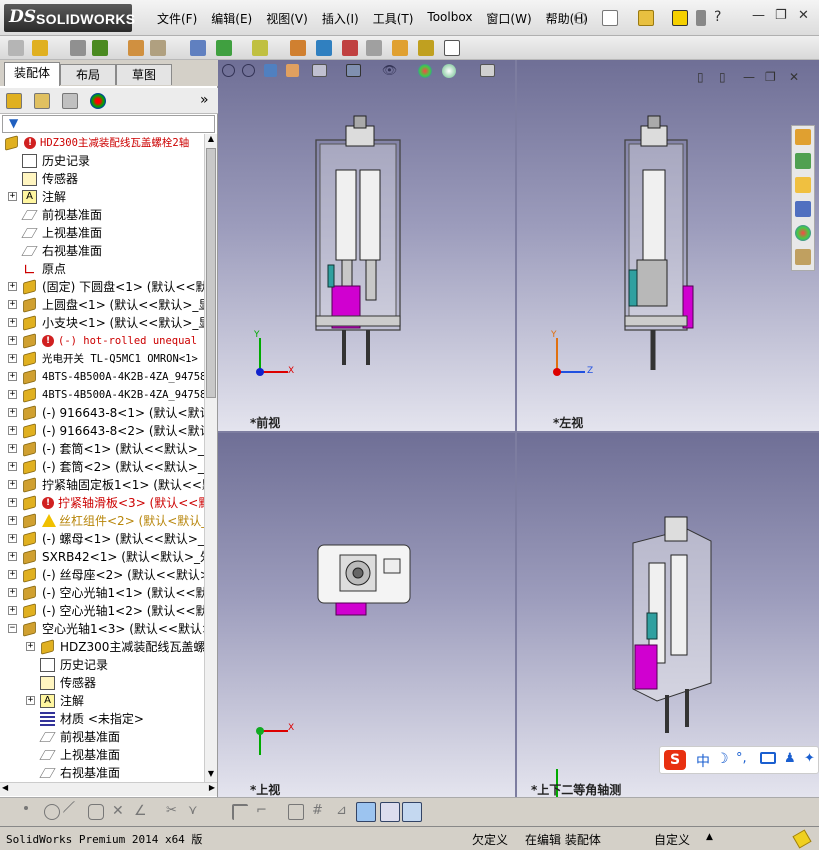  What do you see at coordinates (102, 269) in the screenshot?
I see `tree-item: 原点` at bounding box center [102, 269].